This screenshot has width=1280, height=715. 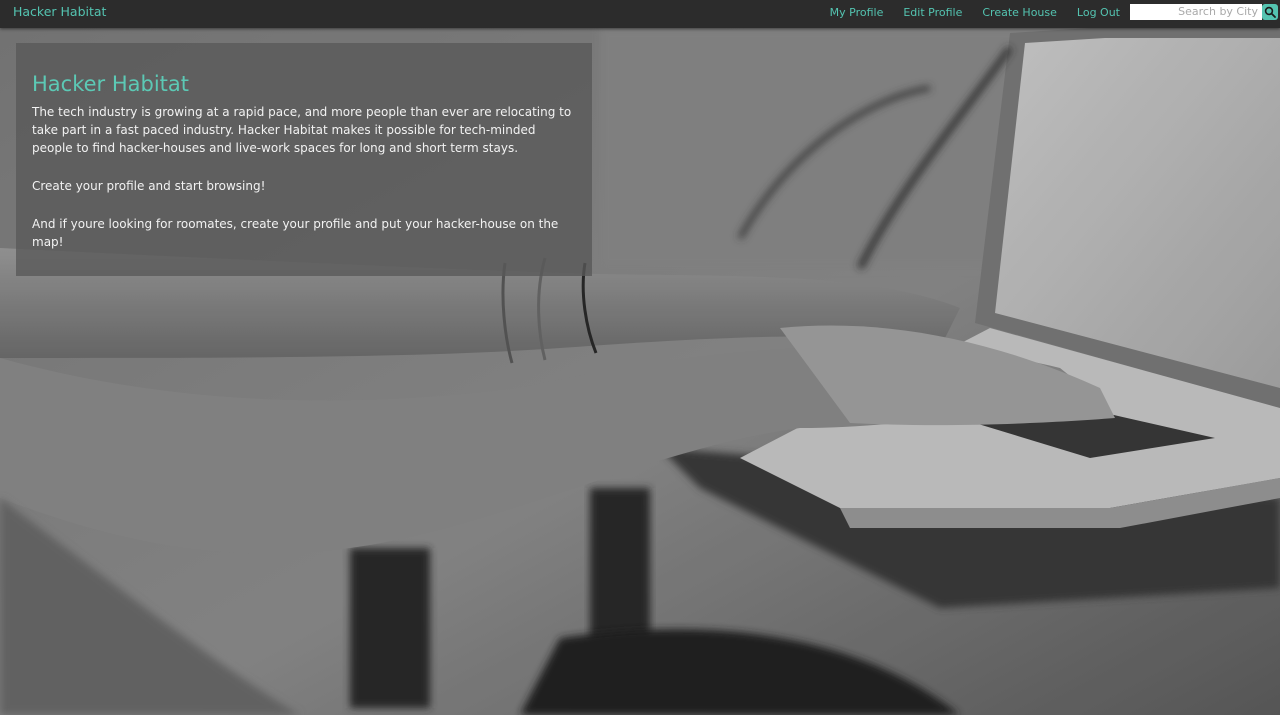 I want to click on brand-link: Hacker Habitat, so click(x=59, y=11).